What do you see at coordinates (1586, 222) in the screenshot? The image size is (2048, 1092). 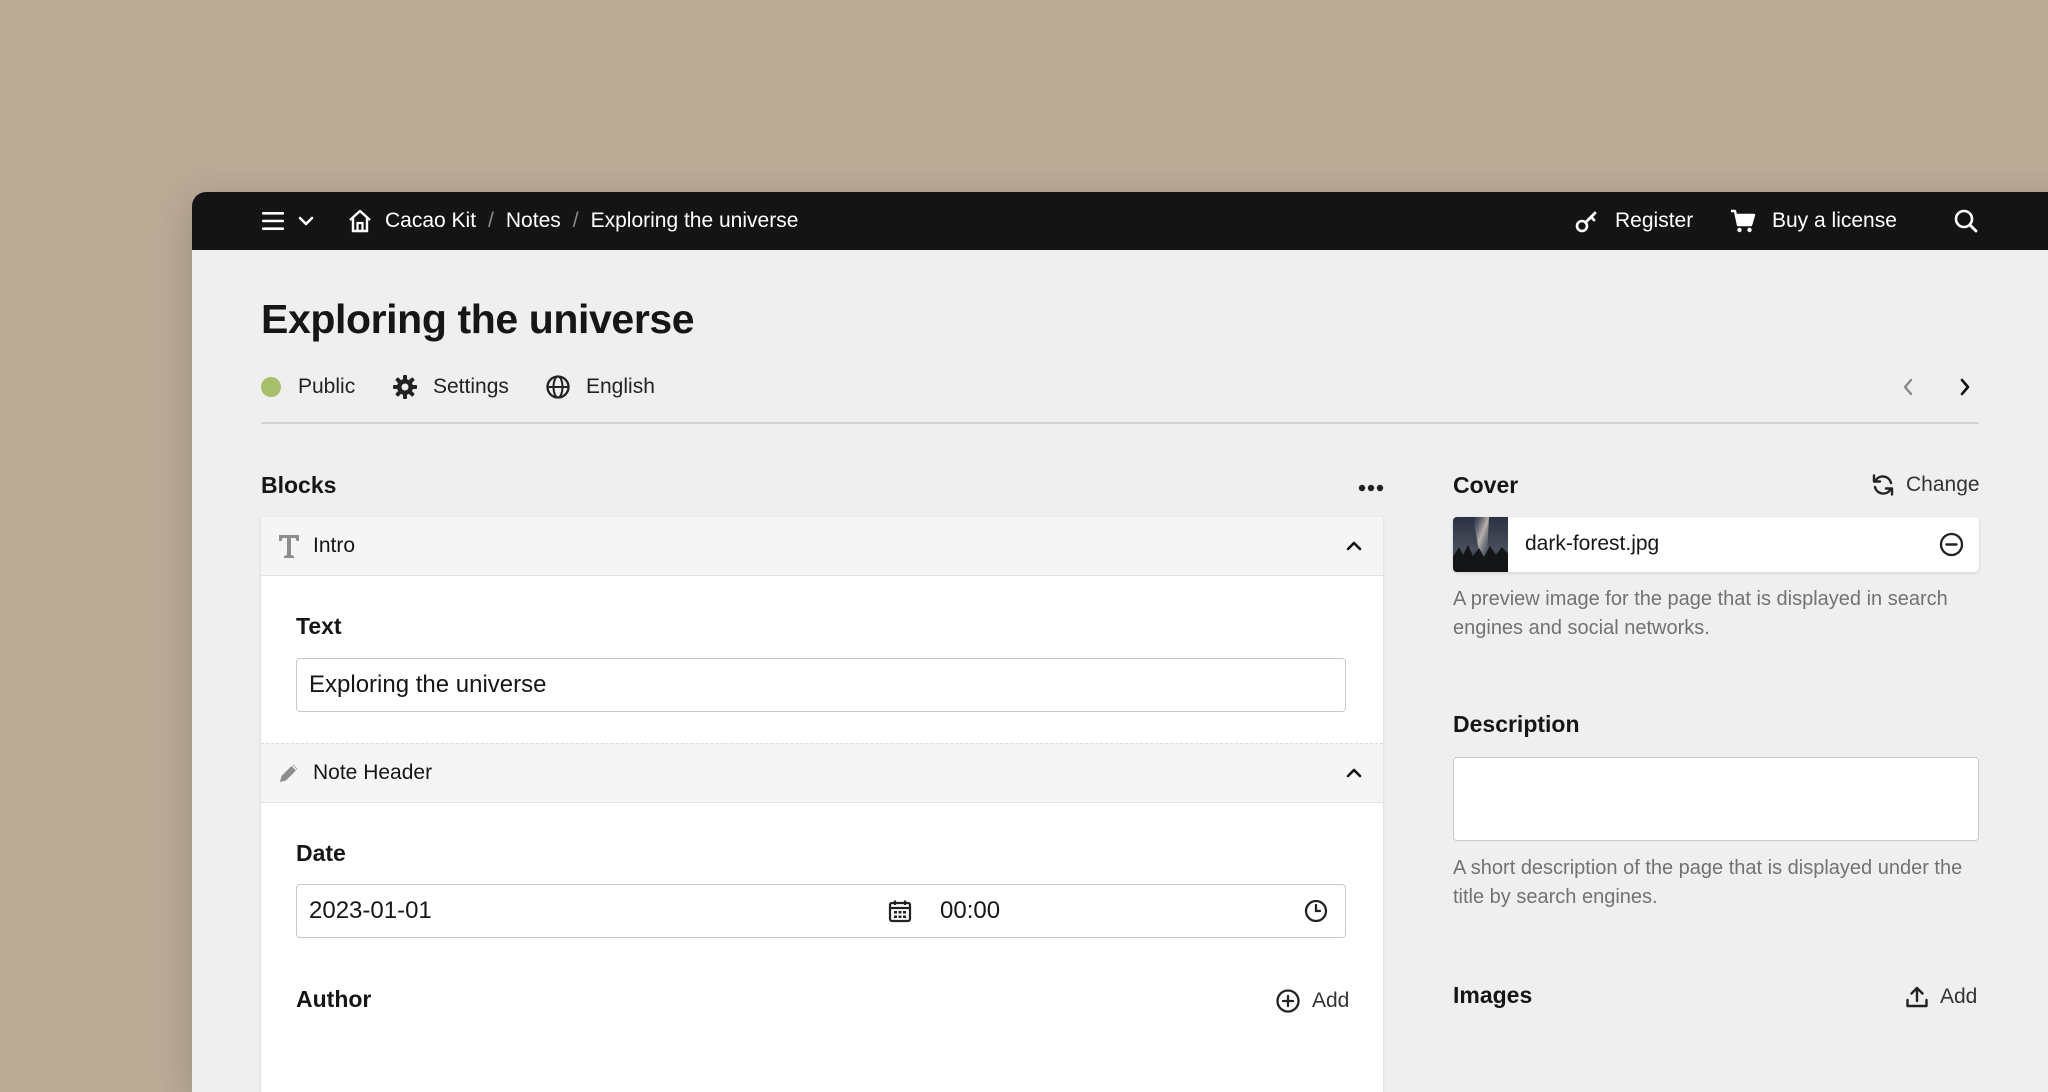 I see `key-icon` at bounding box center [1586, 222].